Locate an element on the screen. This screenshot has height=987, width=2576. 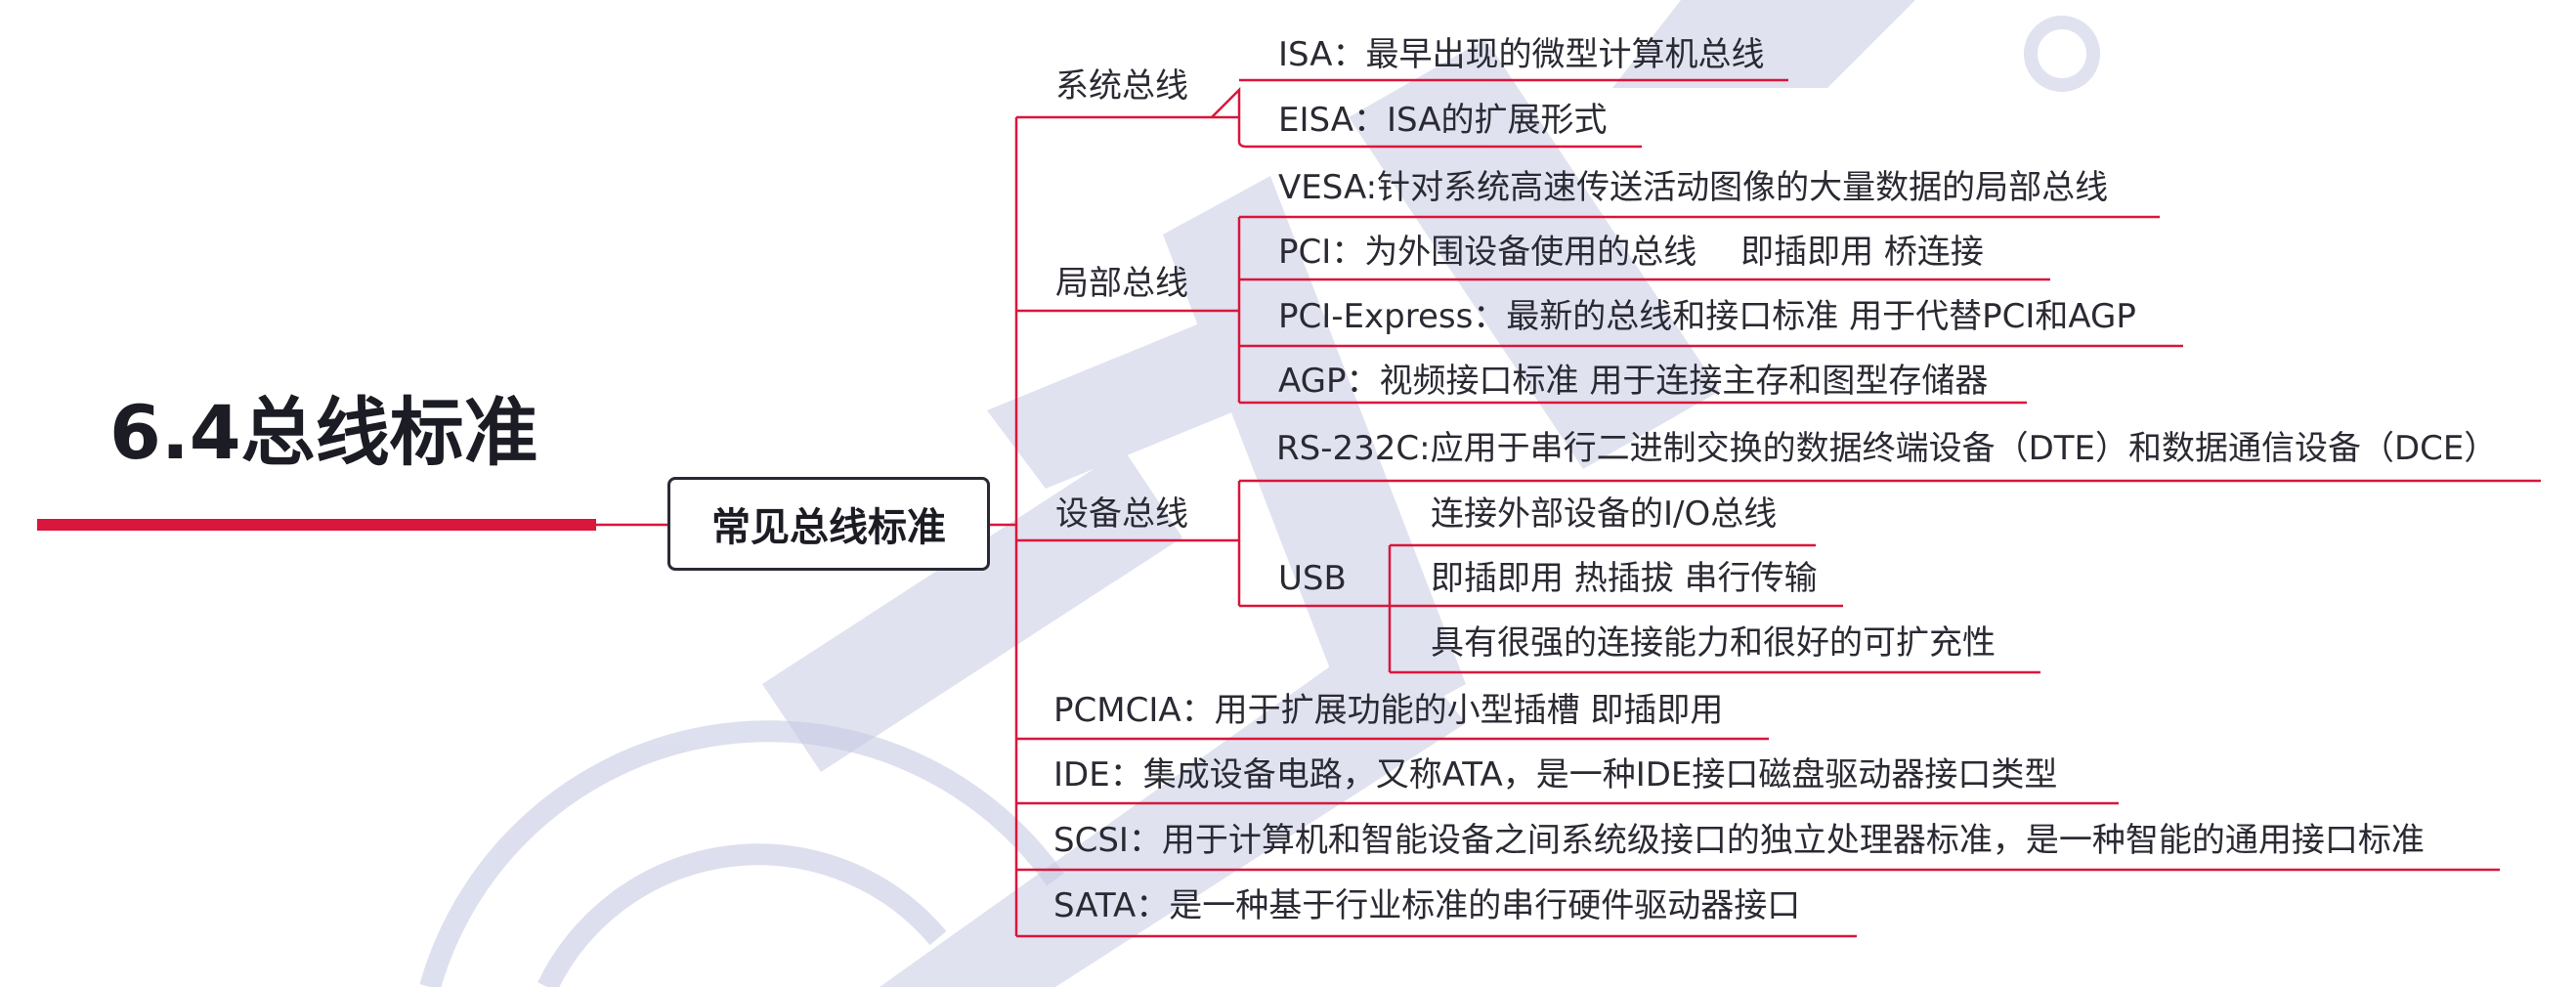
root-node-label: 常见总线标准 is located at coordinates (829, 527).